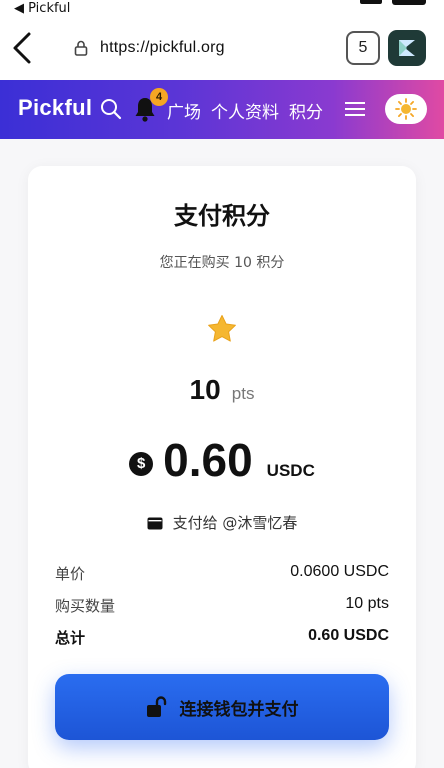 This screenshot has height=768, width=444. Describe the element at coordinates (141, 463) in the screenshot. I see `dollar-coin-icon: $` at that location.